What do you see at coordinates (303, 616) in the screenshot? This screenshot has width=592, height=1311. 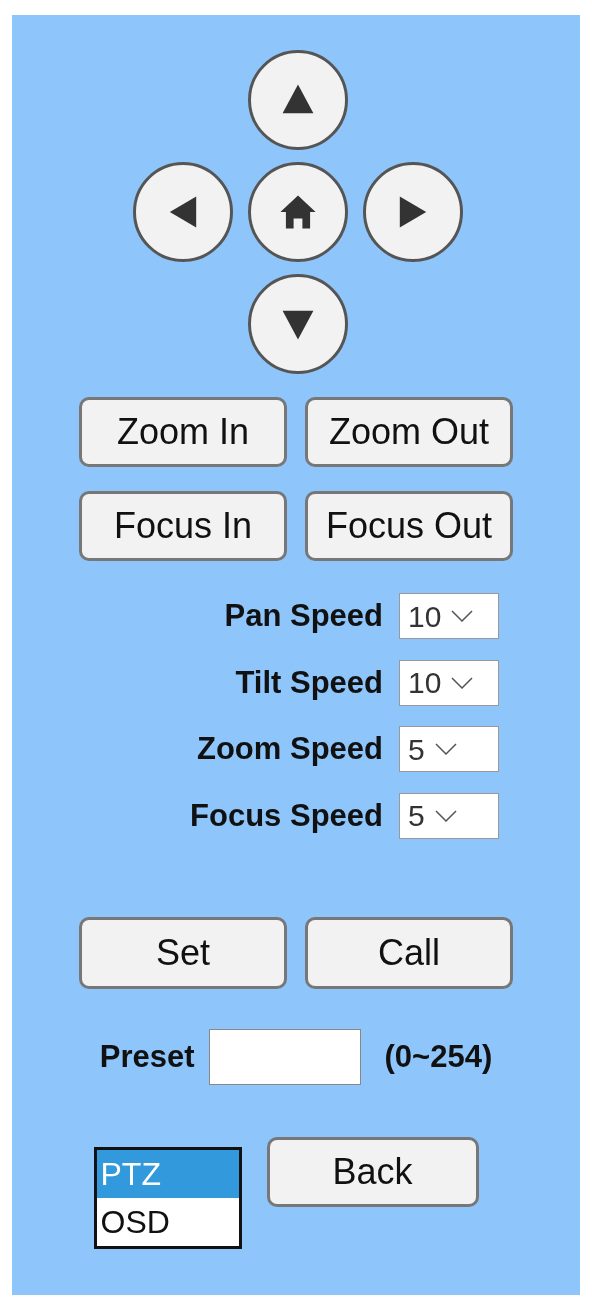 I see `speed-label: Pan Speed` at bounding box center [303, 616].